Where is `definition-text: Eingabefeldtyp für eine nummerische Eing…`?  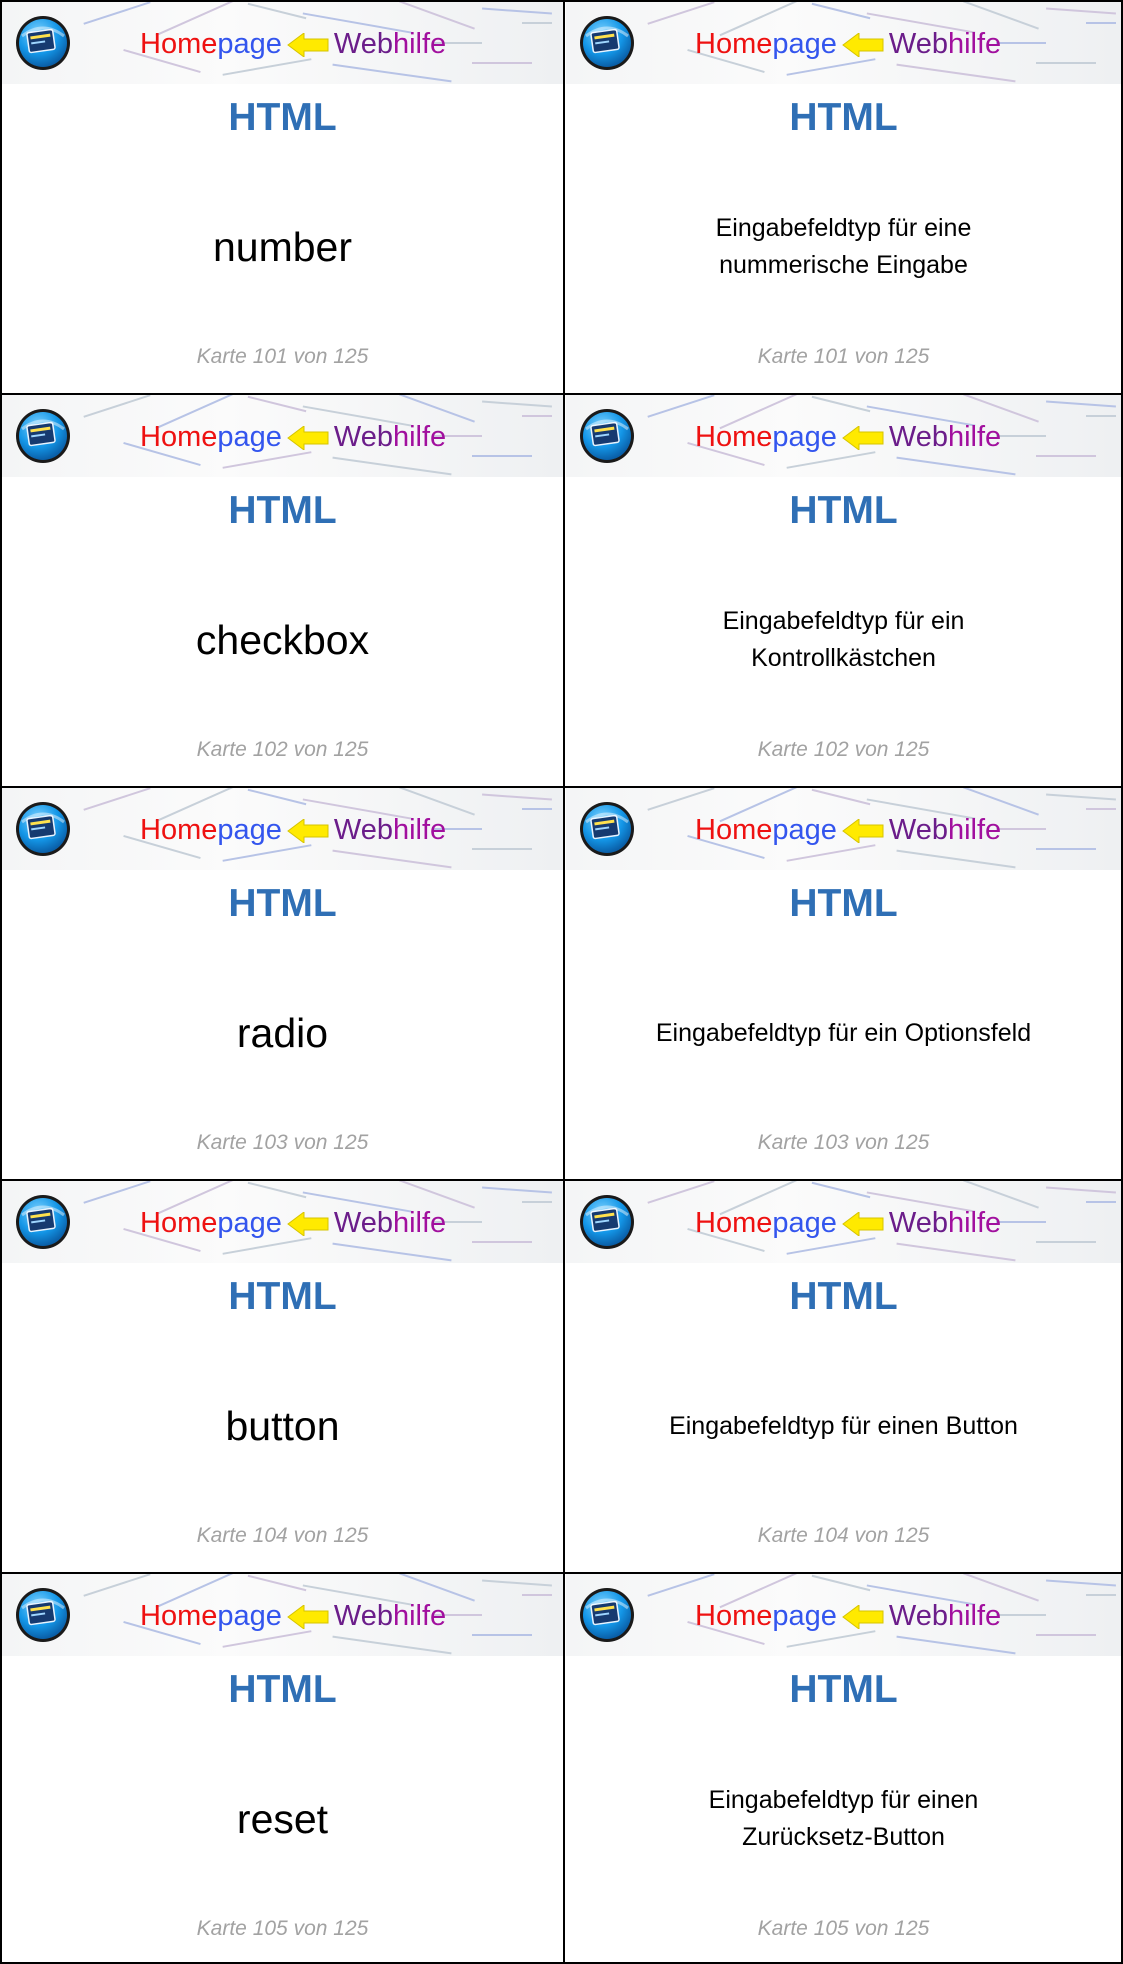 definition-text: Eingabefeldtyp für eine nummerische Eing… is located at coordinates (843, 246).